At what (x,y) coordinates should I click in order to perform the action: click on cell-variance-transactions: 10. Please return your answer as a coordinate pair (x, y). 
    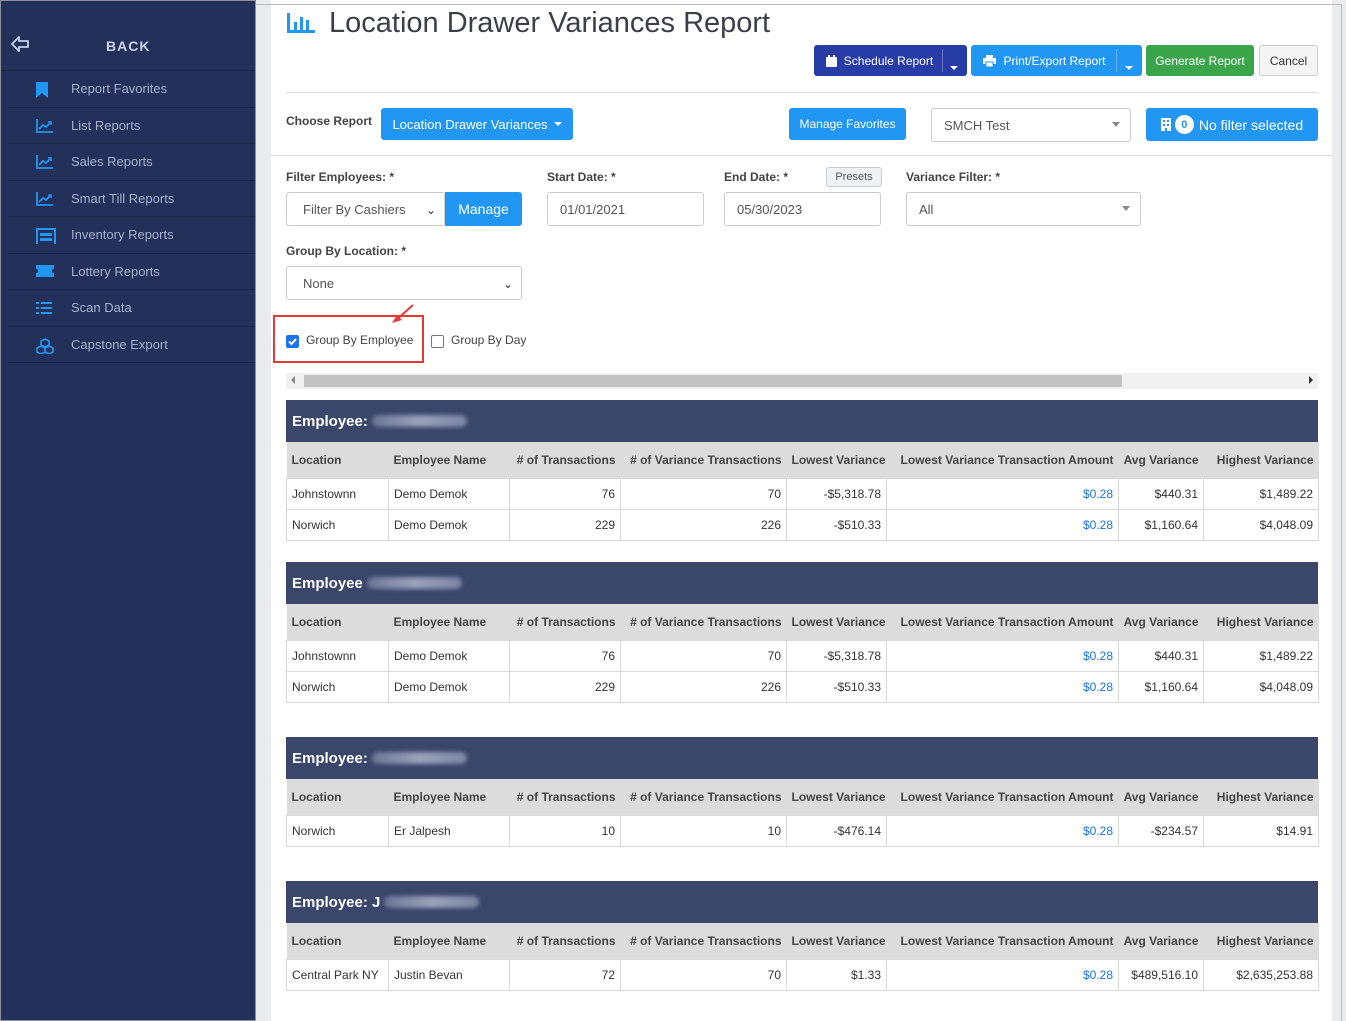
    Looking at the image, I should click on (703, 830).